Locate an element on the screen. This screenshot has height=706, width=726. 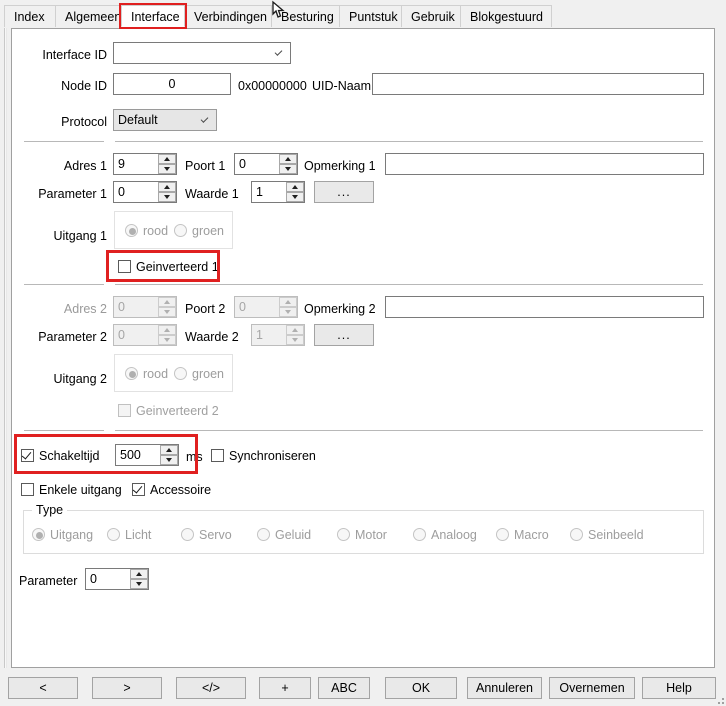
parameter-1-value: 0 is located at coordinates (121, 192).